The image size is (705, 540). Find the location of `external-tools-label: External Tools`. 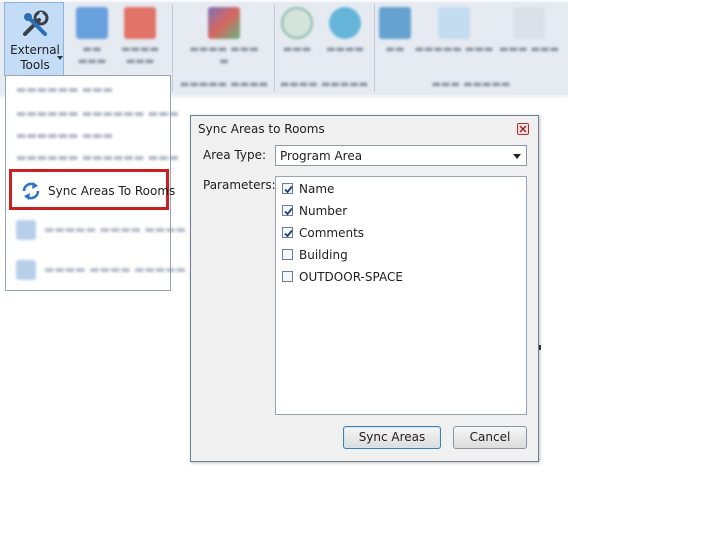

external-tools-label: External Tools is located at coordinates (35, 58).